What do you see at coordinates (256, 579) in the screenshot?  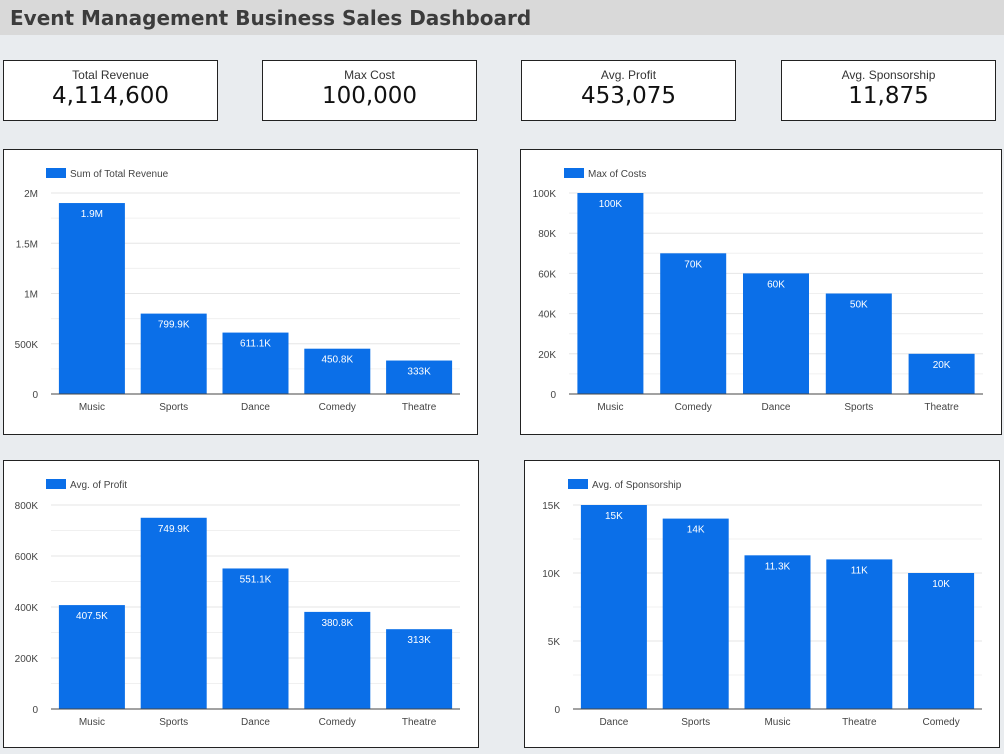 I see `bar-data-label: 551.1K` at bounding box center [256, 579].